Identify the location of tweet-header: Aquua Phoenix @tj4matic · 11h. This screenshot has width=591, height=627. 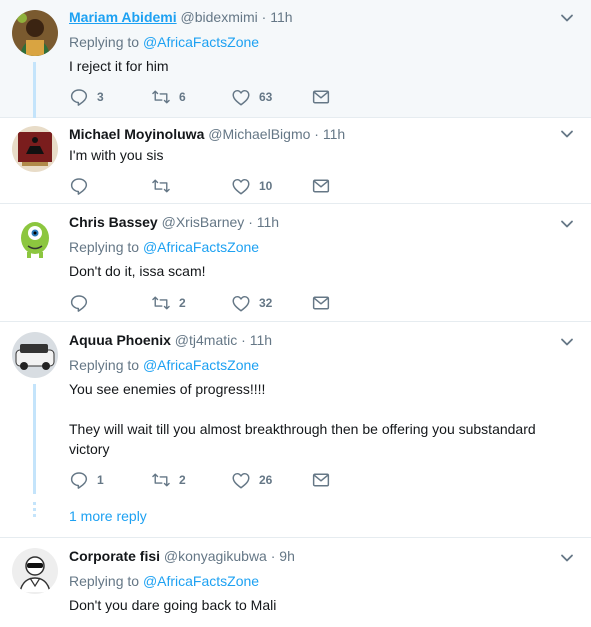
(310, 340).